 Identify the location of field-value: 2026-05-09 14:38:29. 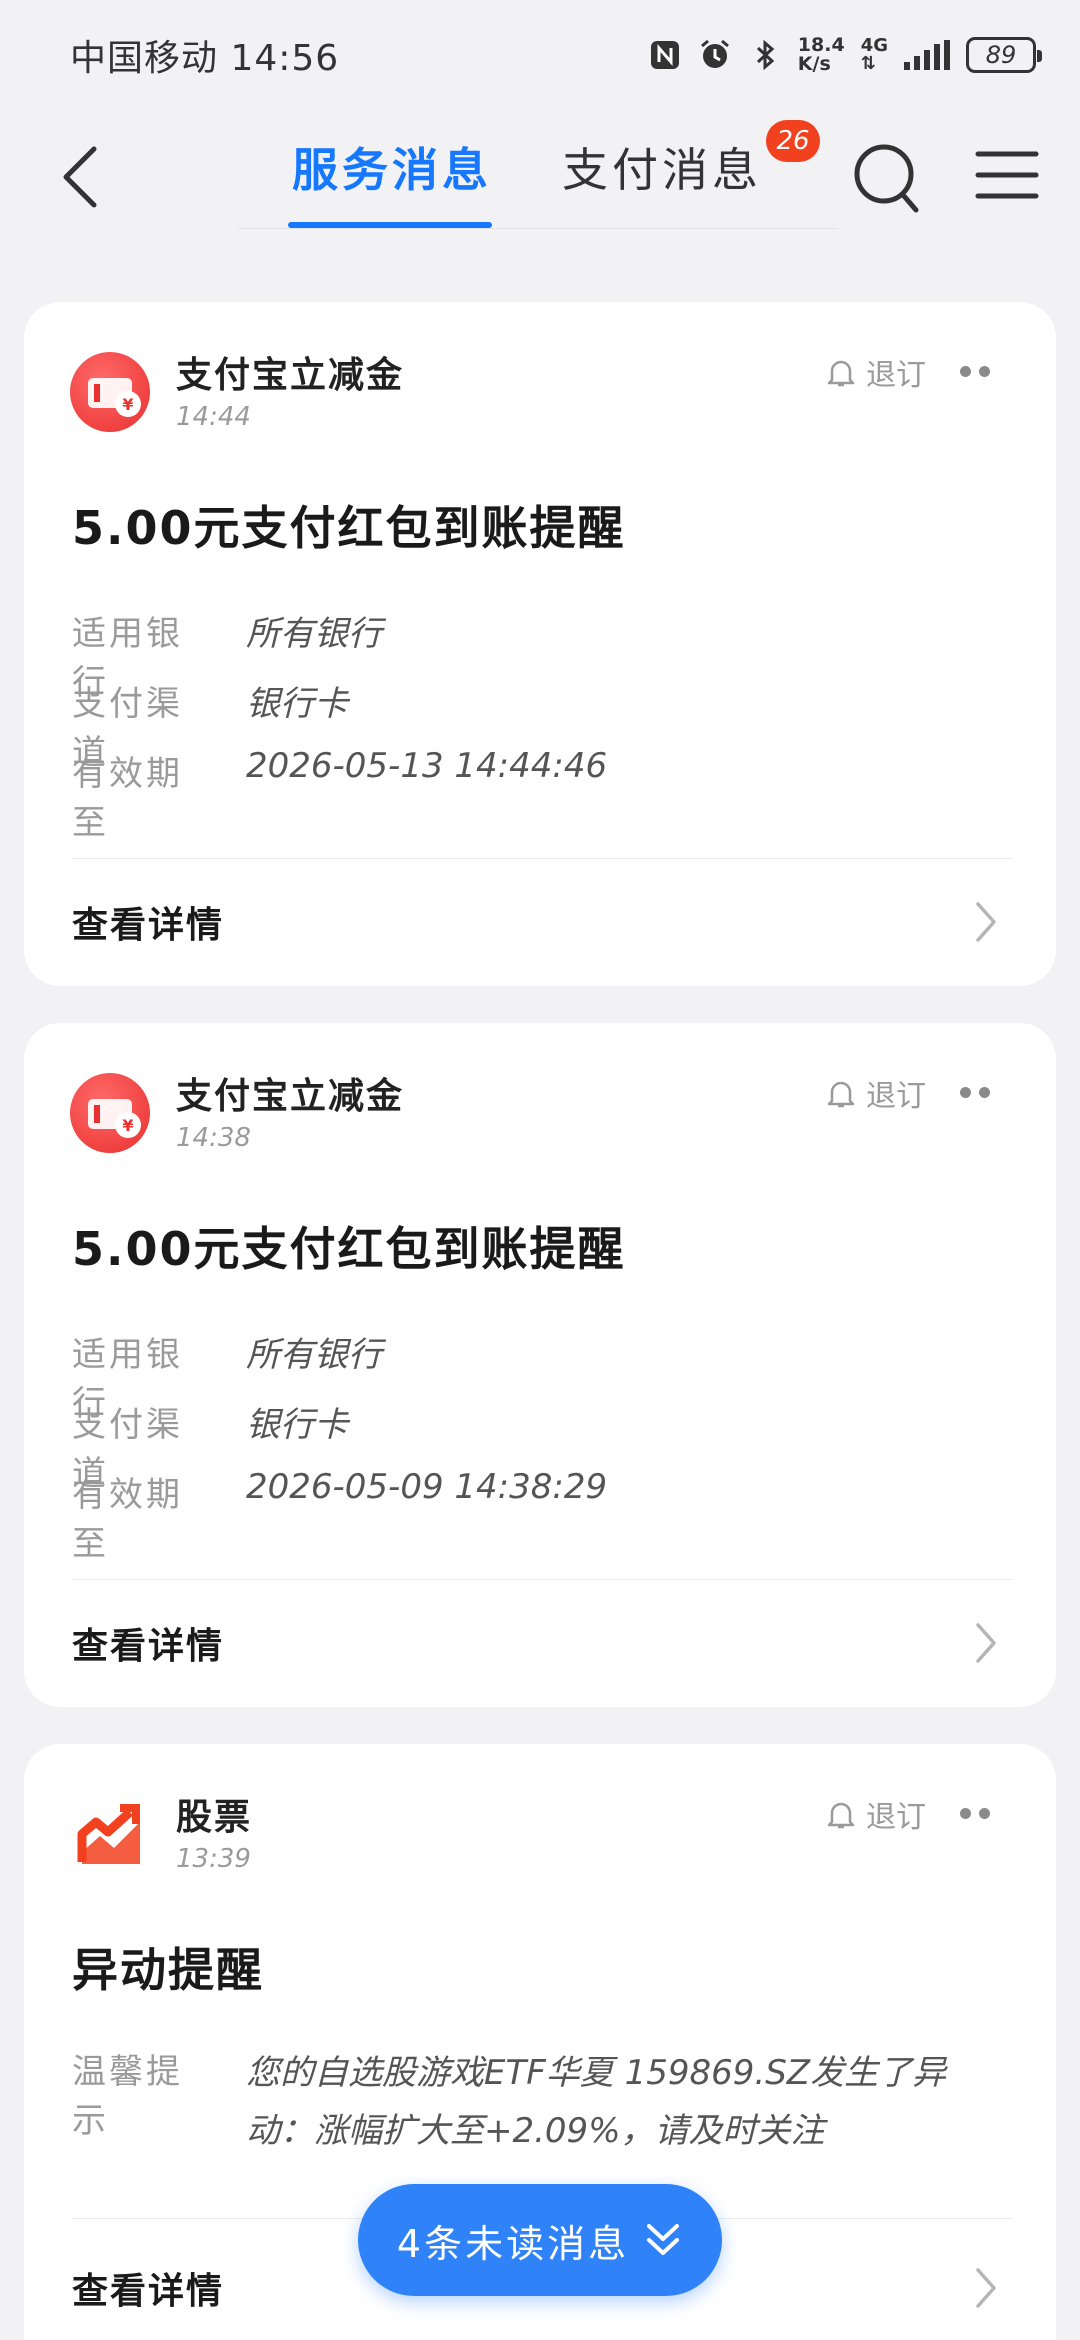
(427, 1487).